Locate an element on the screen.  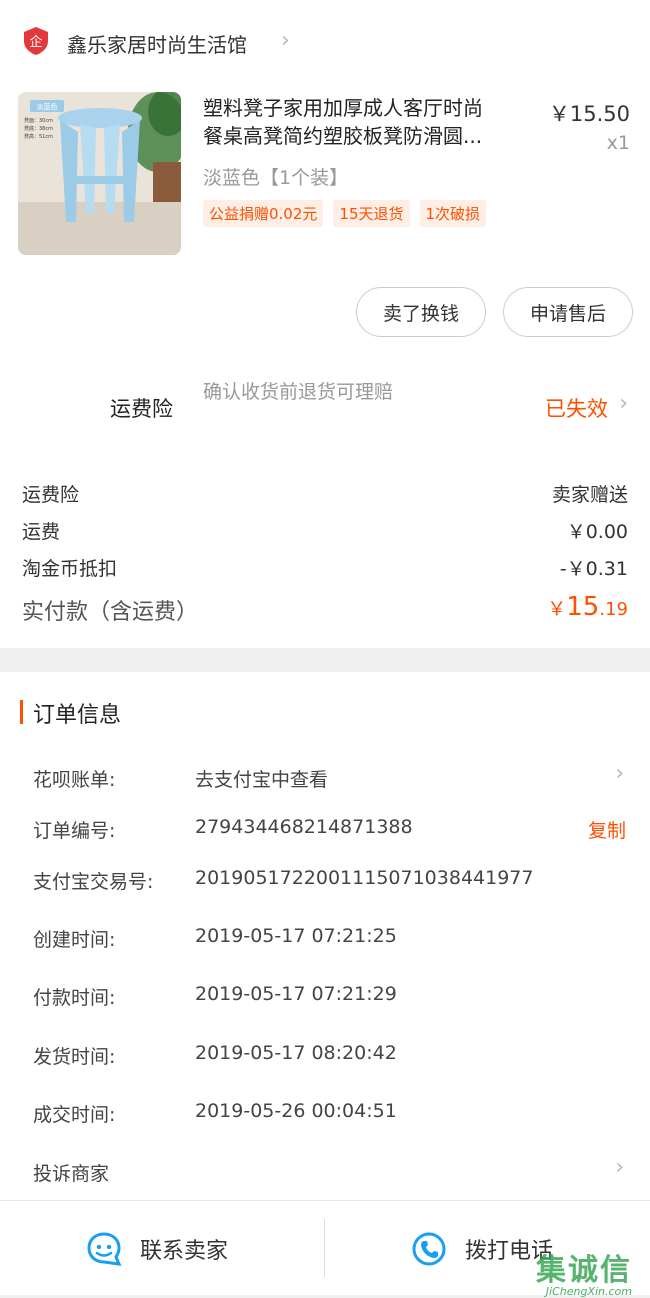
product-price: ￥15.50 is located at coordinates (589, 114).